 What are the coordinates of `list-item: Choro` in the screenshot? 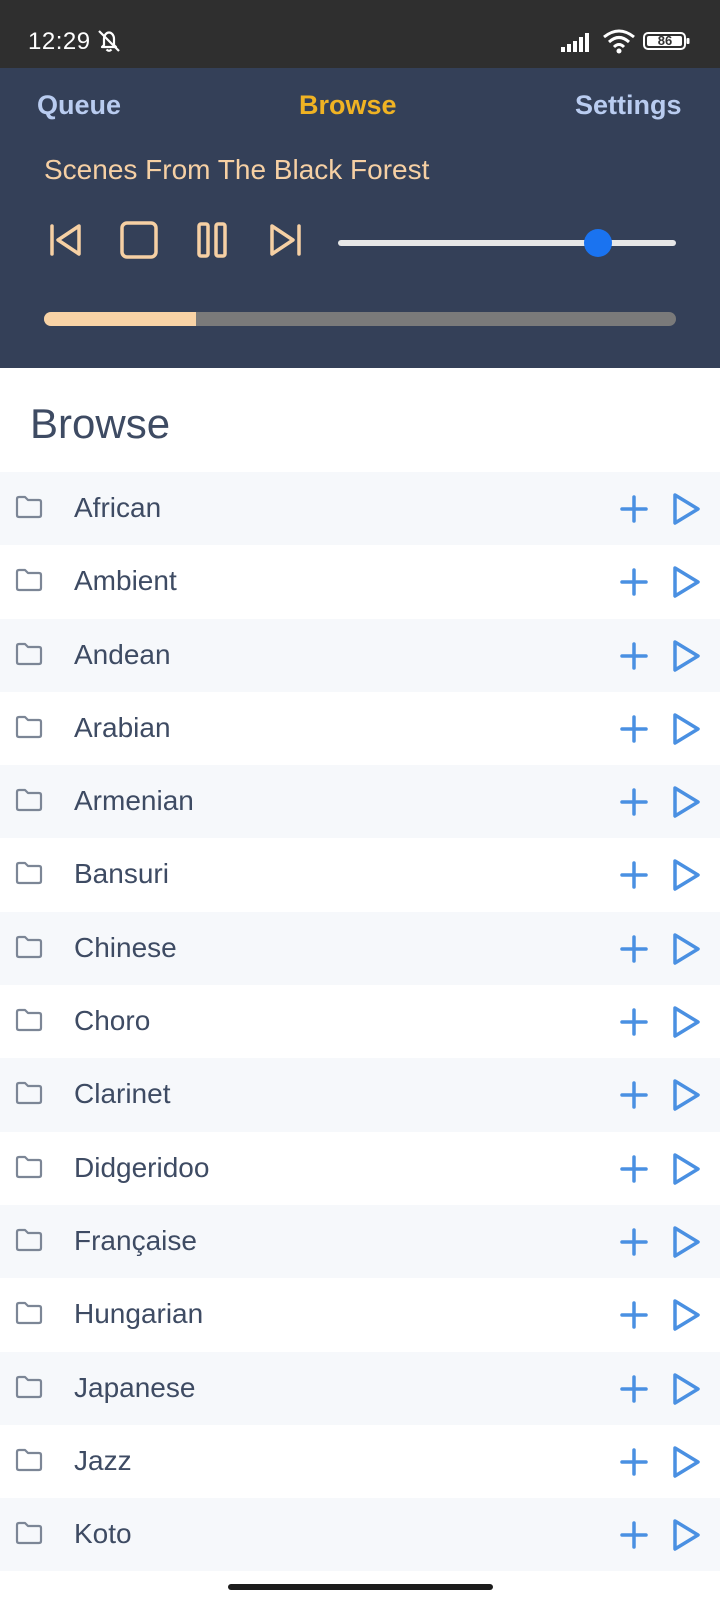 It's located at (360, 1021).